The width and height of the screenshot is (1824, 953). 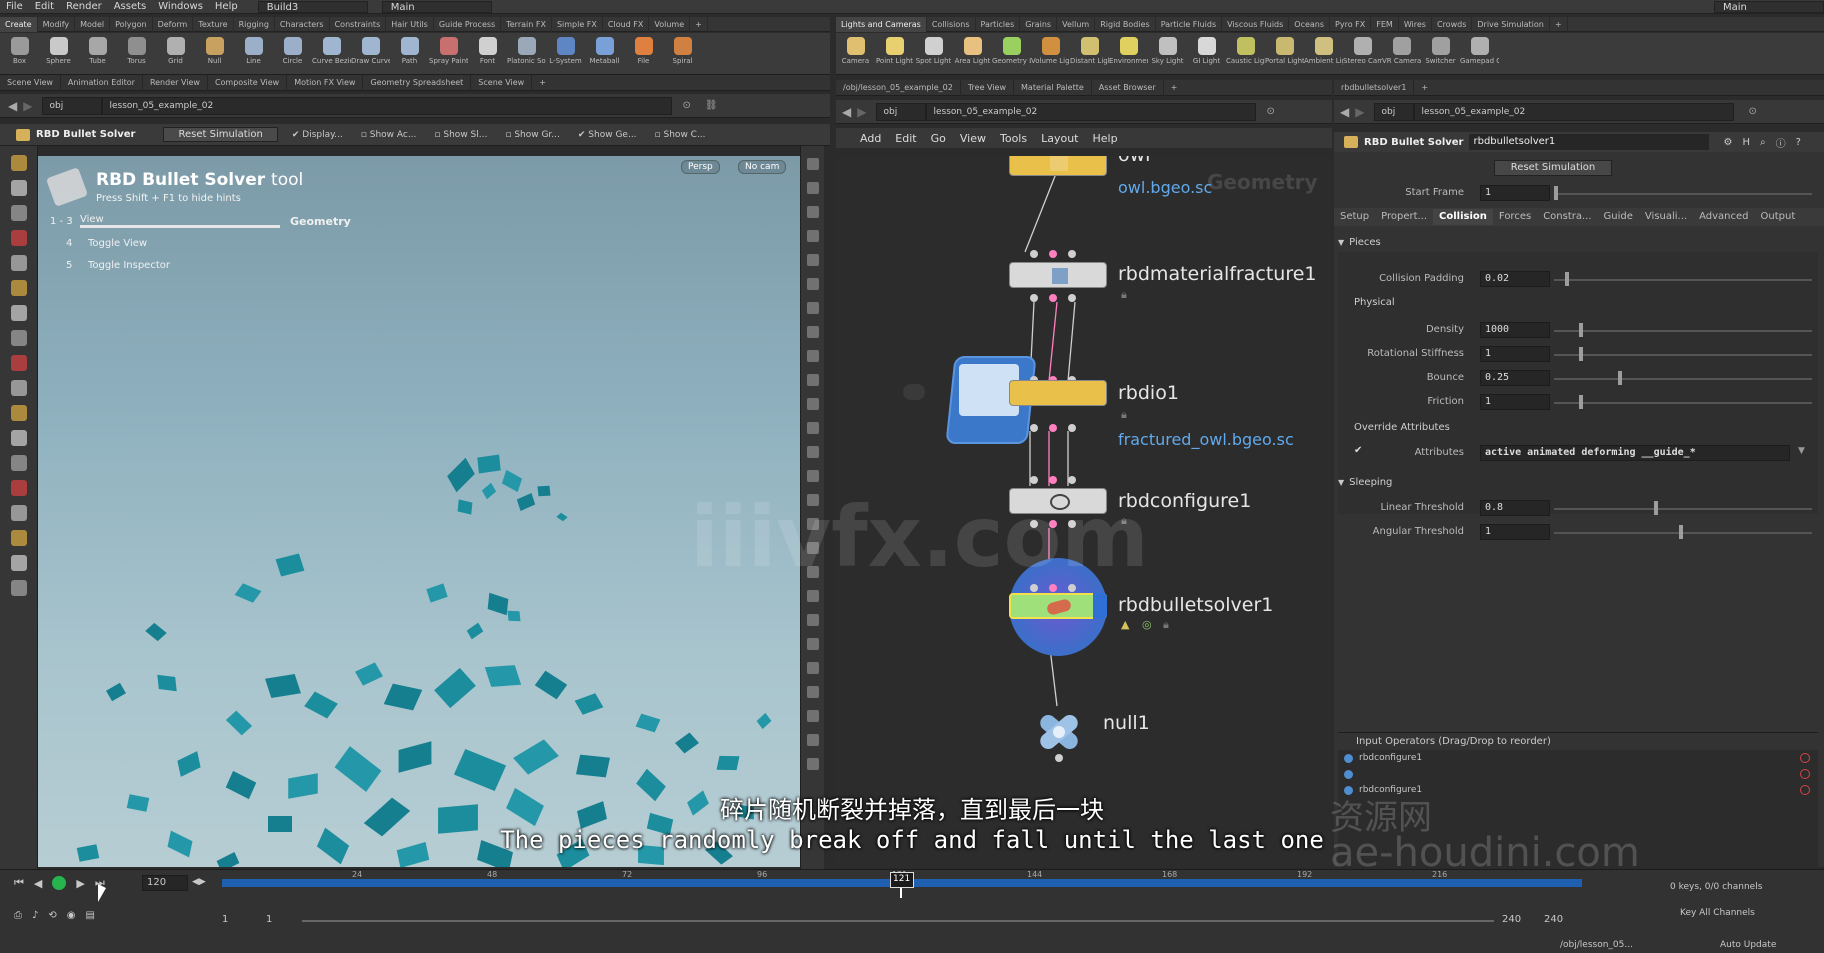 I want to click on menu-edit: Edit, so click(x=44, y=6).